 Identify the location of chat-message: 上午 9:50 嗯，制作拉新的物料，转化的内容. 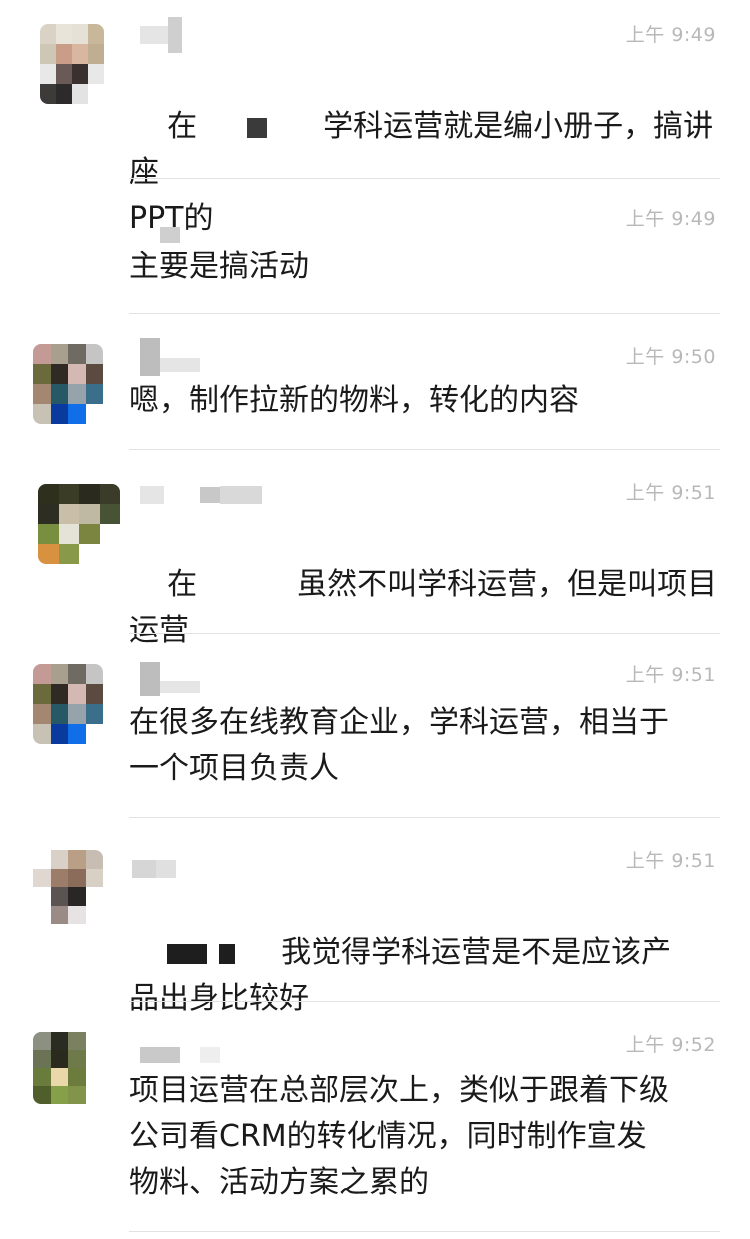
(375, 382).